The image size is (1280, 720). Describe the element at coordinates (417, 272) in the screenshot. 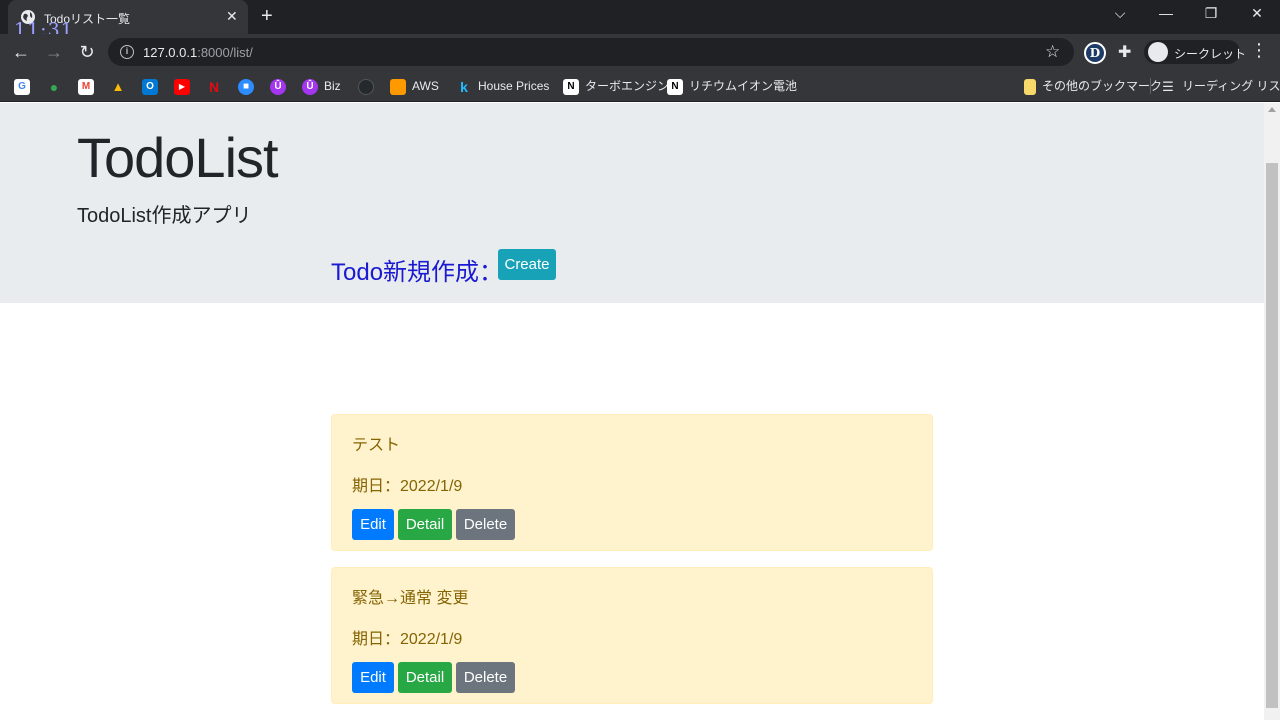

I see `create-heading: Todo新規作成：` at that location.